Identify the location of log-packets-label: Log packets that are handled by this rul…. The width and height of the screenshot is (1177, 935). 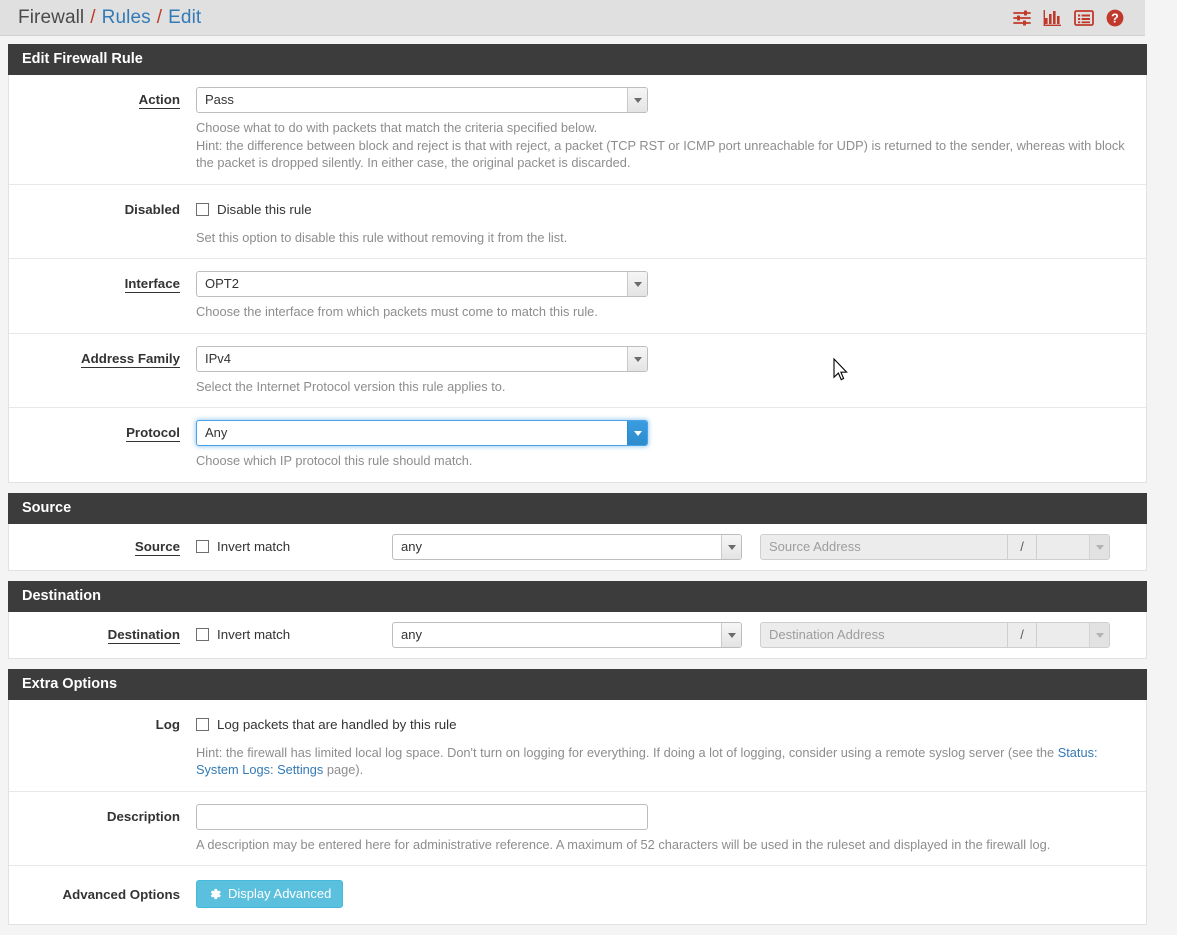
(337, 724).